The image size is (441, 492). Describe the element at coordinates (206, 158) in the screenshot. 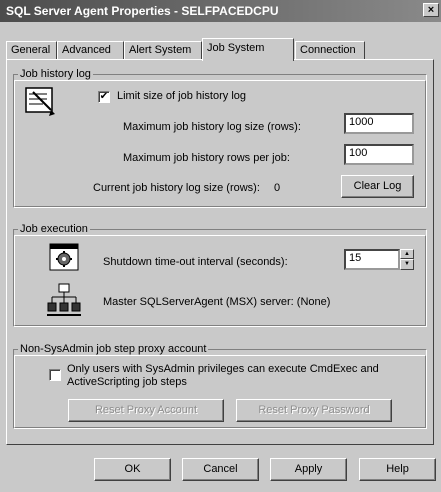

I see `max-per-job-label: Maximum job history rows per job:` at that location.